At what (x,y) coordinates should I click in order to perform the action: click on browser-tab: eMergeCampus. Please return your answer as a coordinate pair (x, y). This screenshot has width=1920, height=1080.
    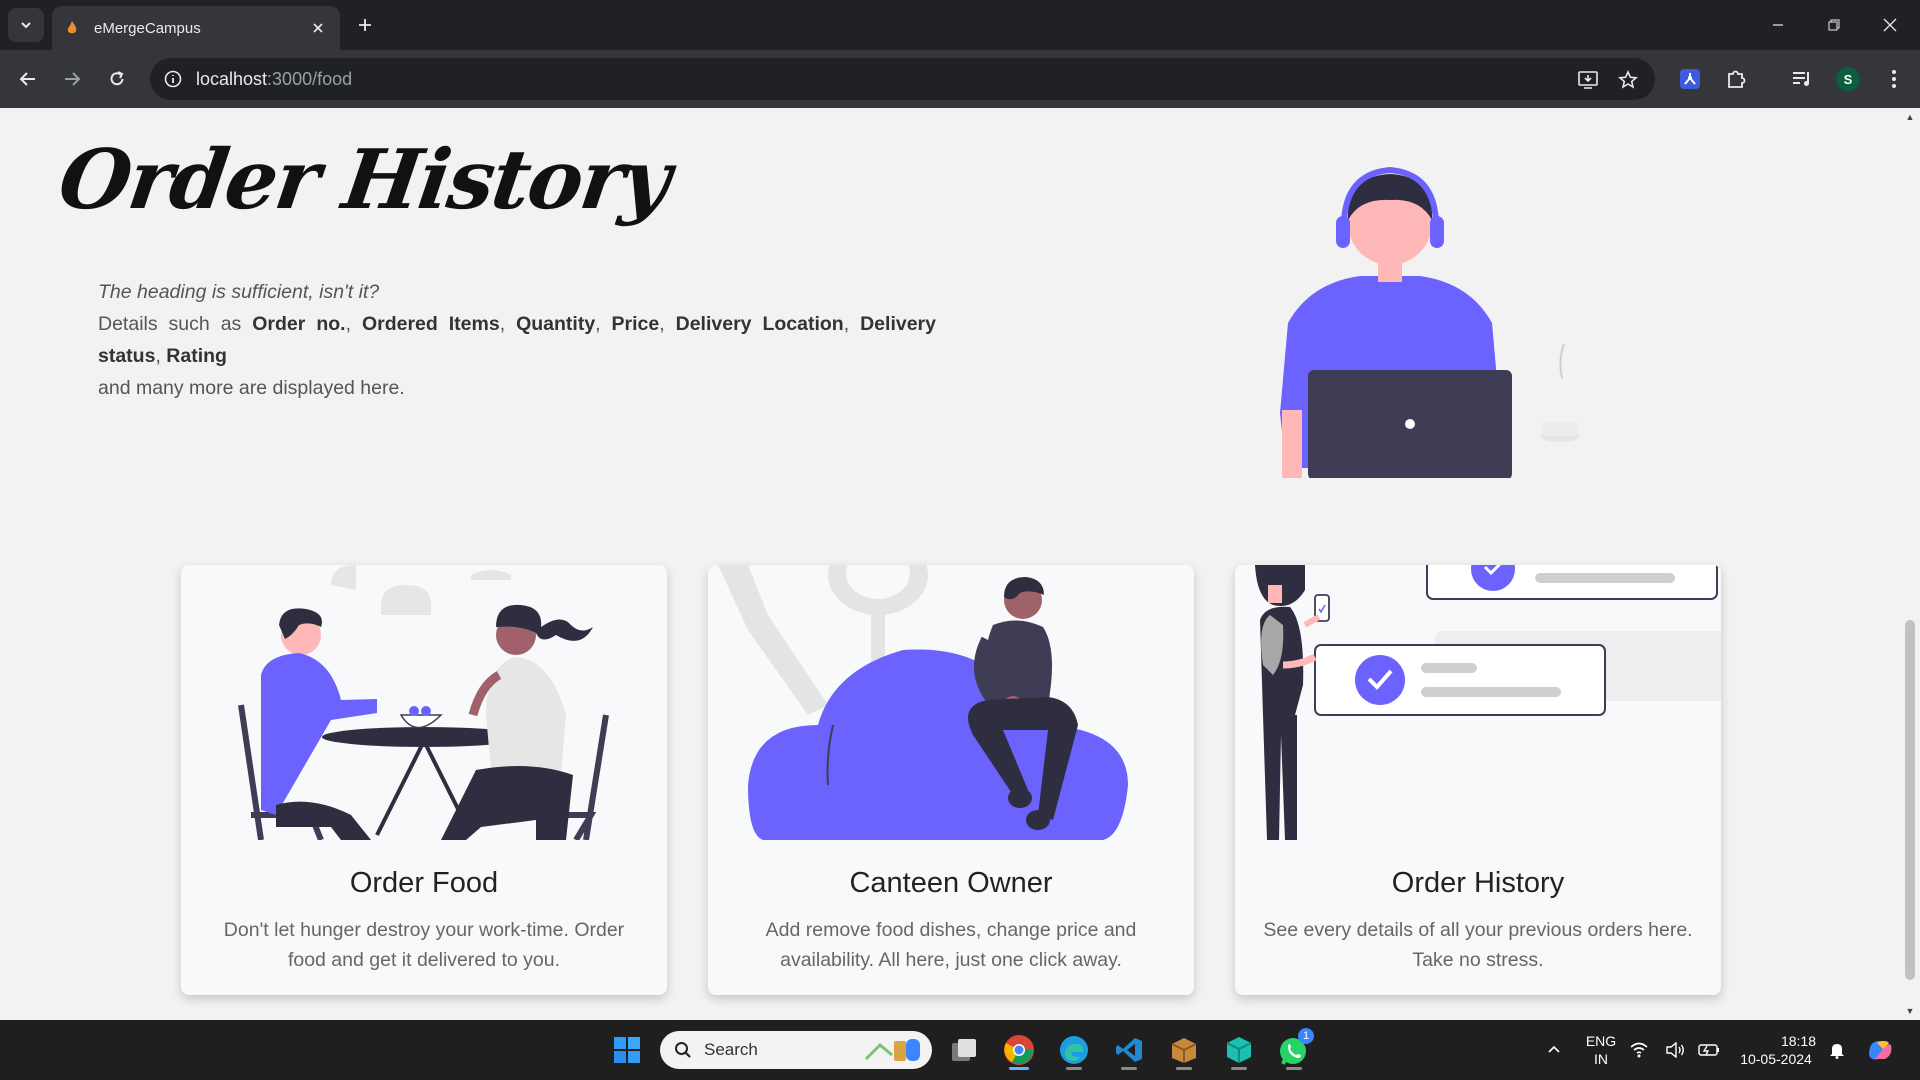
    Looking at the image, I should click on (196, 28).